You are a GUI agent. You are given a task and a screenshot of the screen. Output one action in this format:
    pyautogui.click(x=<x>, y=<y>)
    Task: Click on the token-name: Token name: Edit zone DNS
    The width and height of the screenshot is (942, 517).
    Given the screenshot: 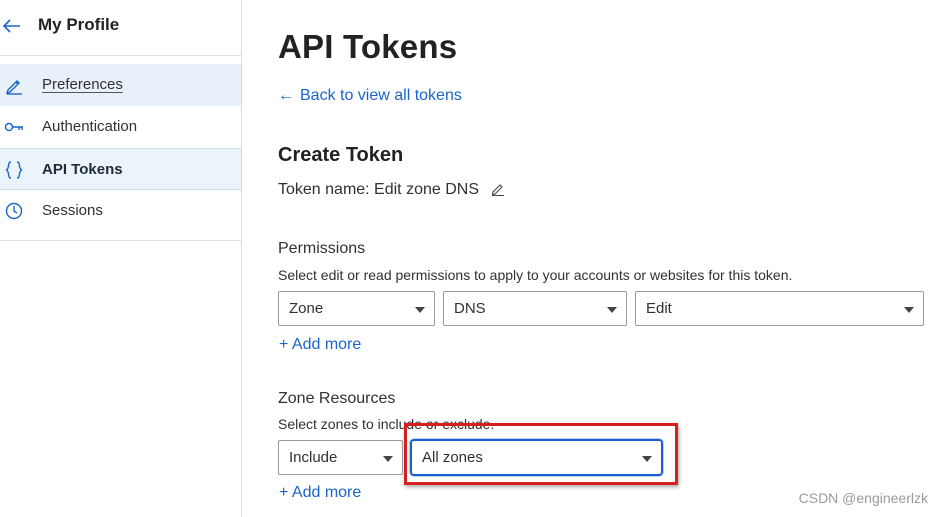 What is the action you would take?
    pyautogui.click(x=378, y=189)
    